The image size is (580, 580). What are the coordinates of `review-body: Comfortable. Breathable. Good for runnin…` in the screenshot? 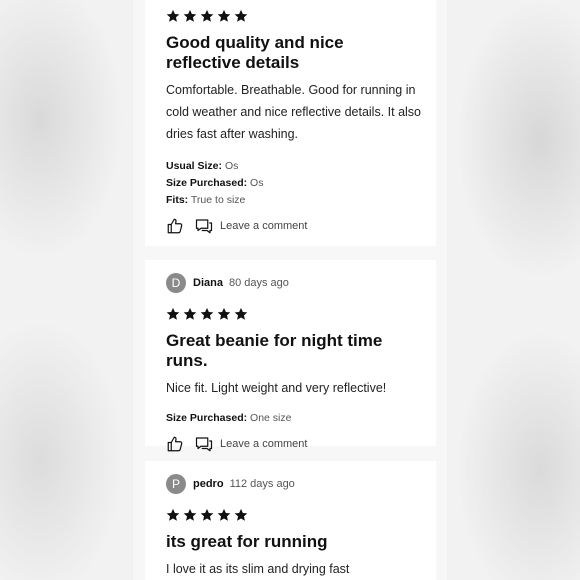 It's located at (293, 112).